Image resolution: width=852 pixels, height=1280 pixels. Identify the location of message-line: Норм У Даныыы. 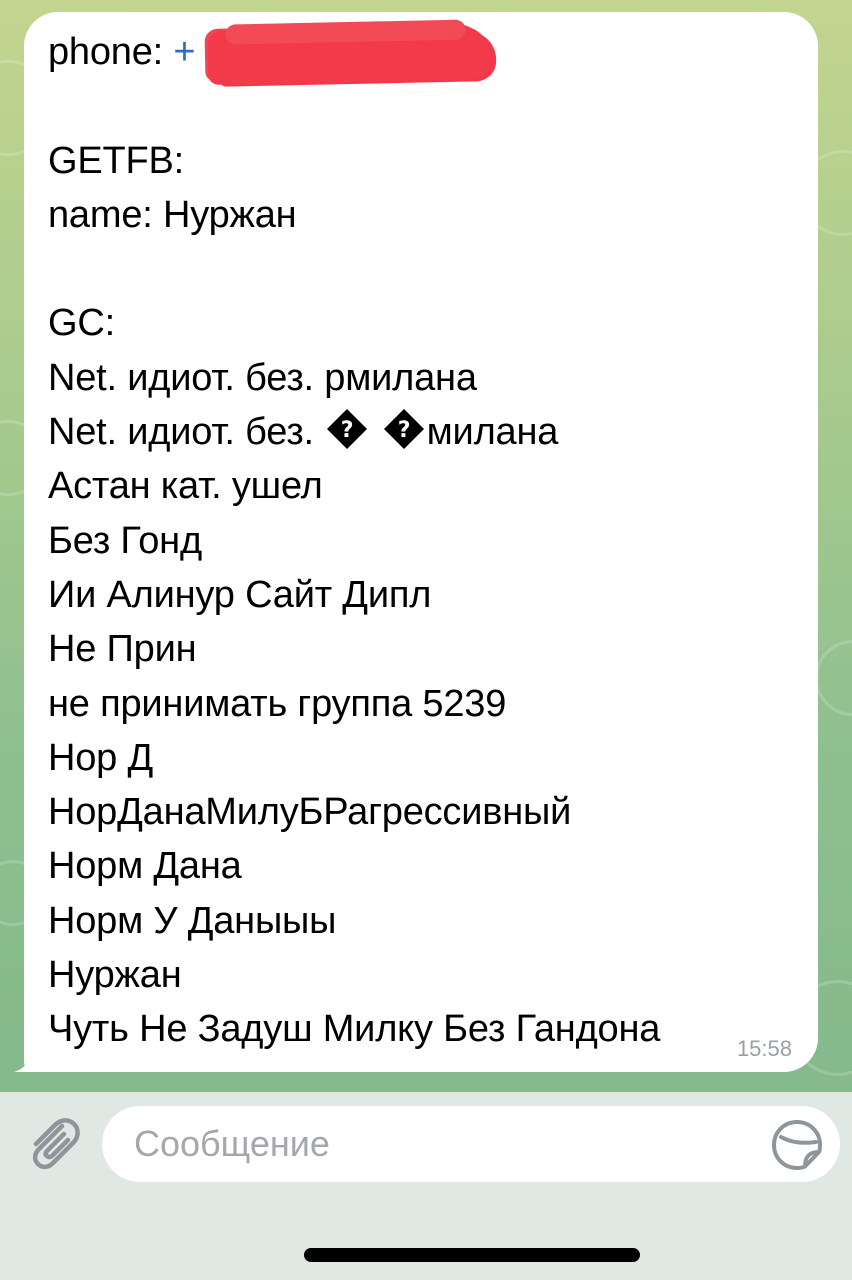
(192, 920).